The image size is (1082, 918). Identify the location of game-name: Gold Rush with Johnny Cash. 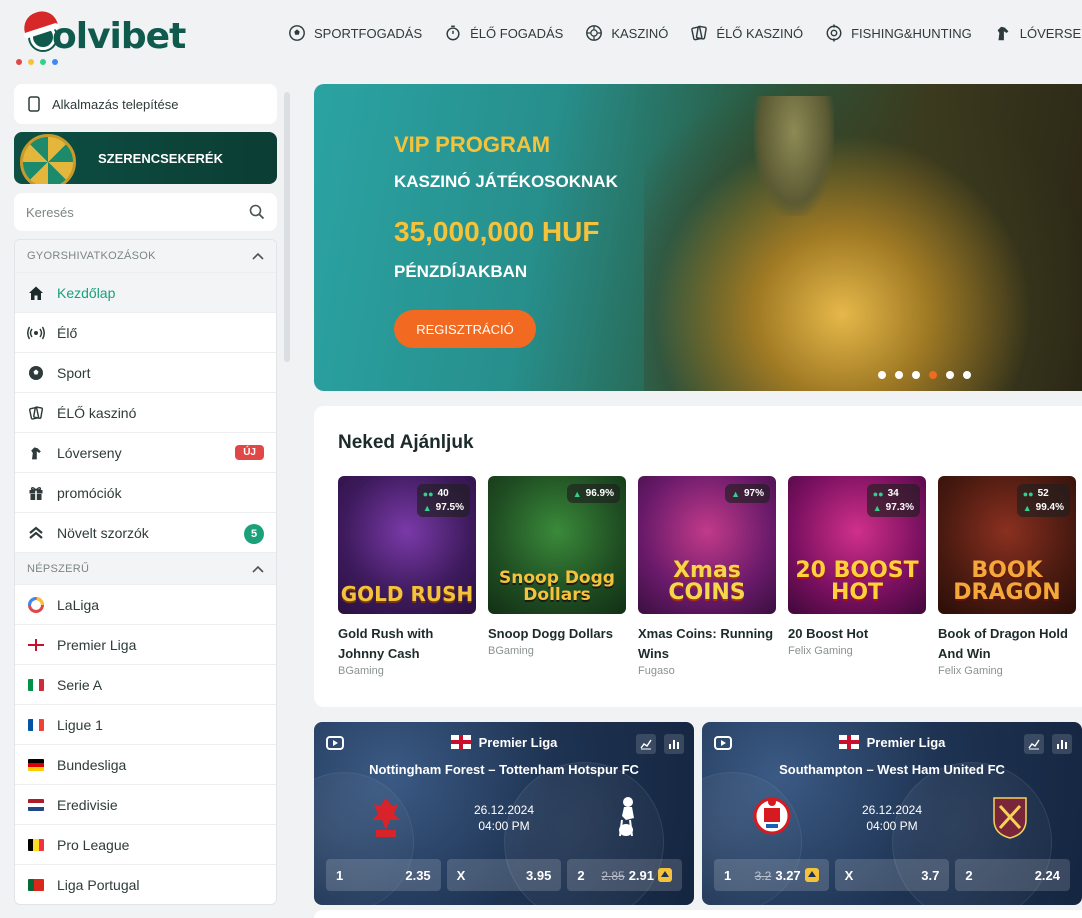
(407, 644).